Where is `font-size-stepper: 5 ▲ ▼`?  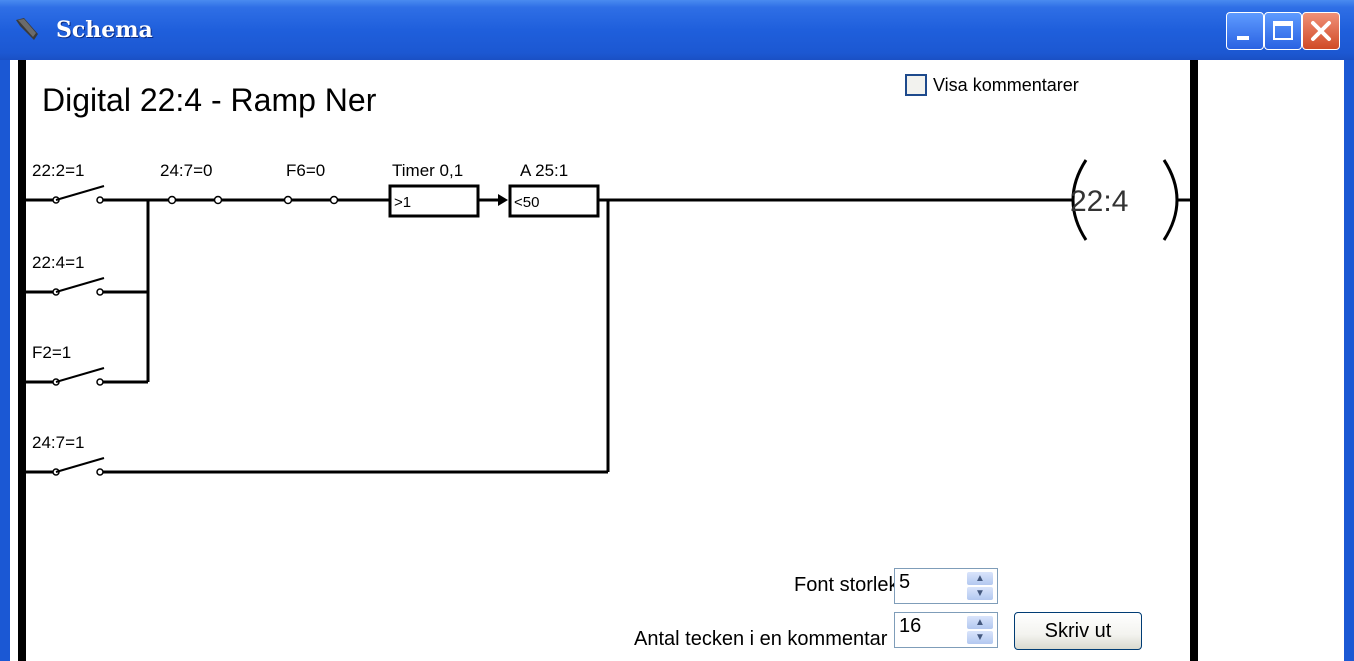
font-size-stepper: 5 ▲ ▼ is located at coordinates (946, 586).